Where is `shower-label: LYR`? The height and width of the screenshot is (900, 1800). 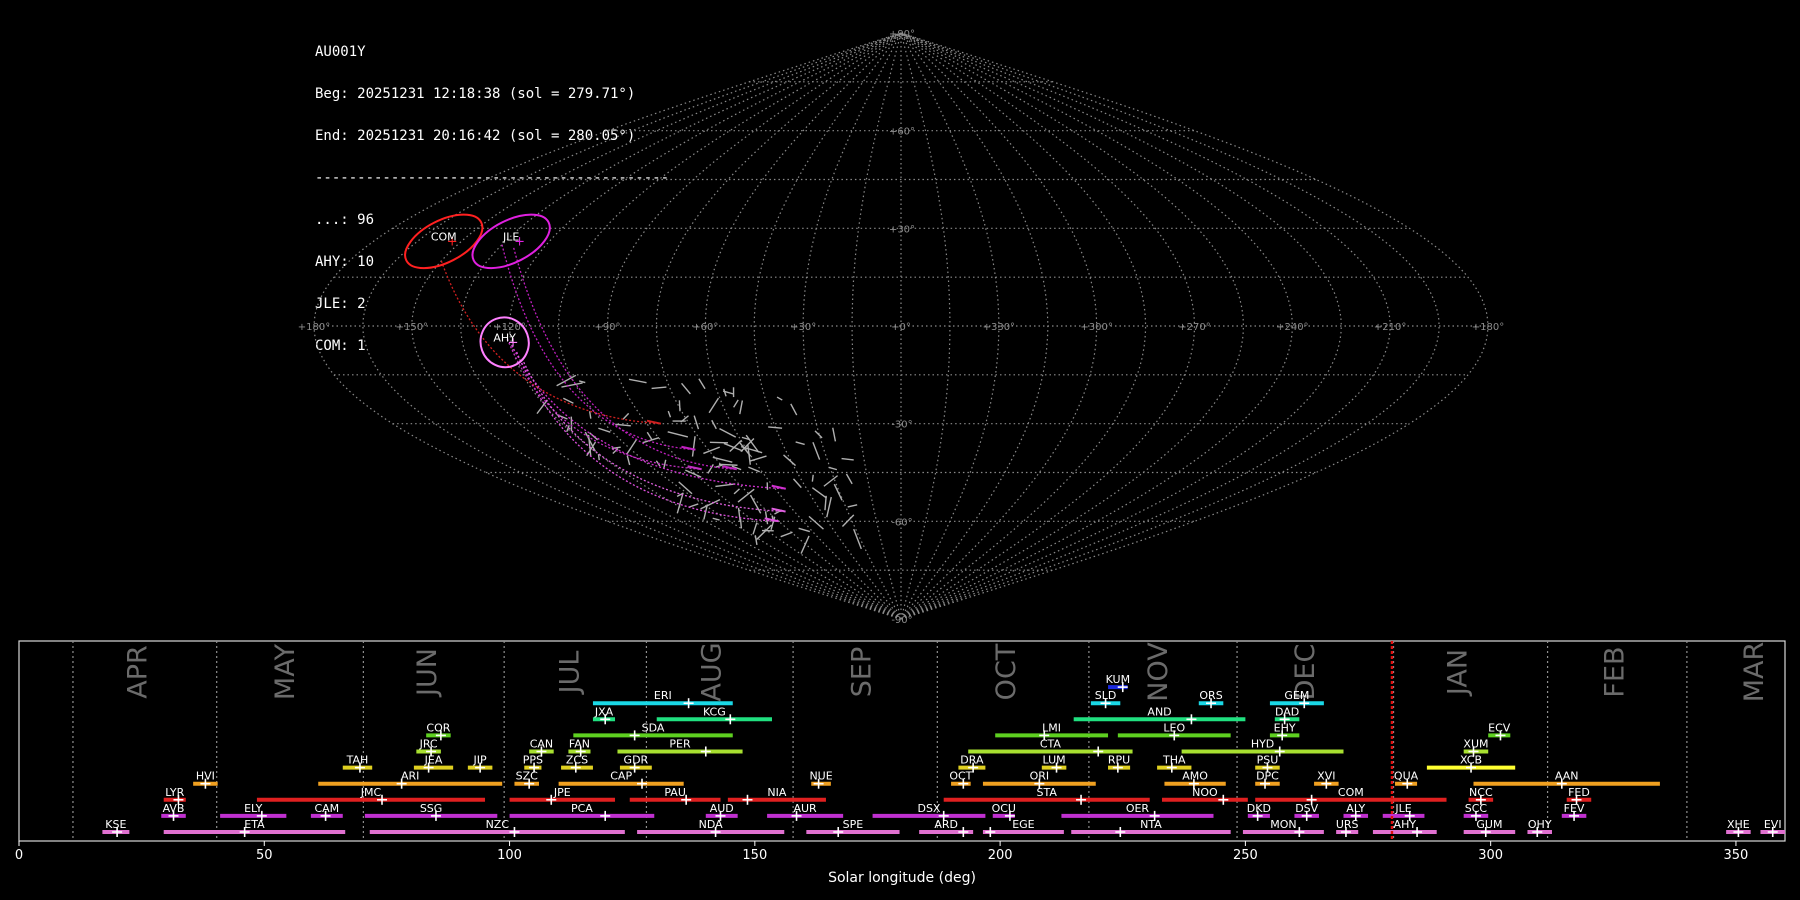
shower-label: LYR is located at coordinates (174, 792).